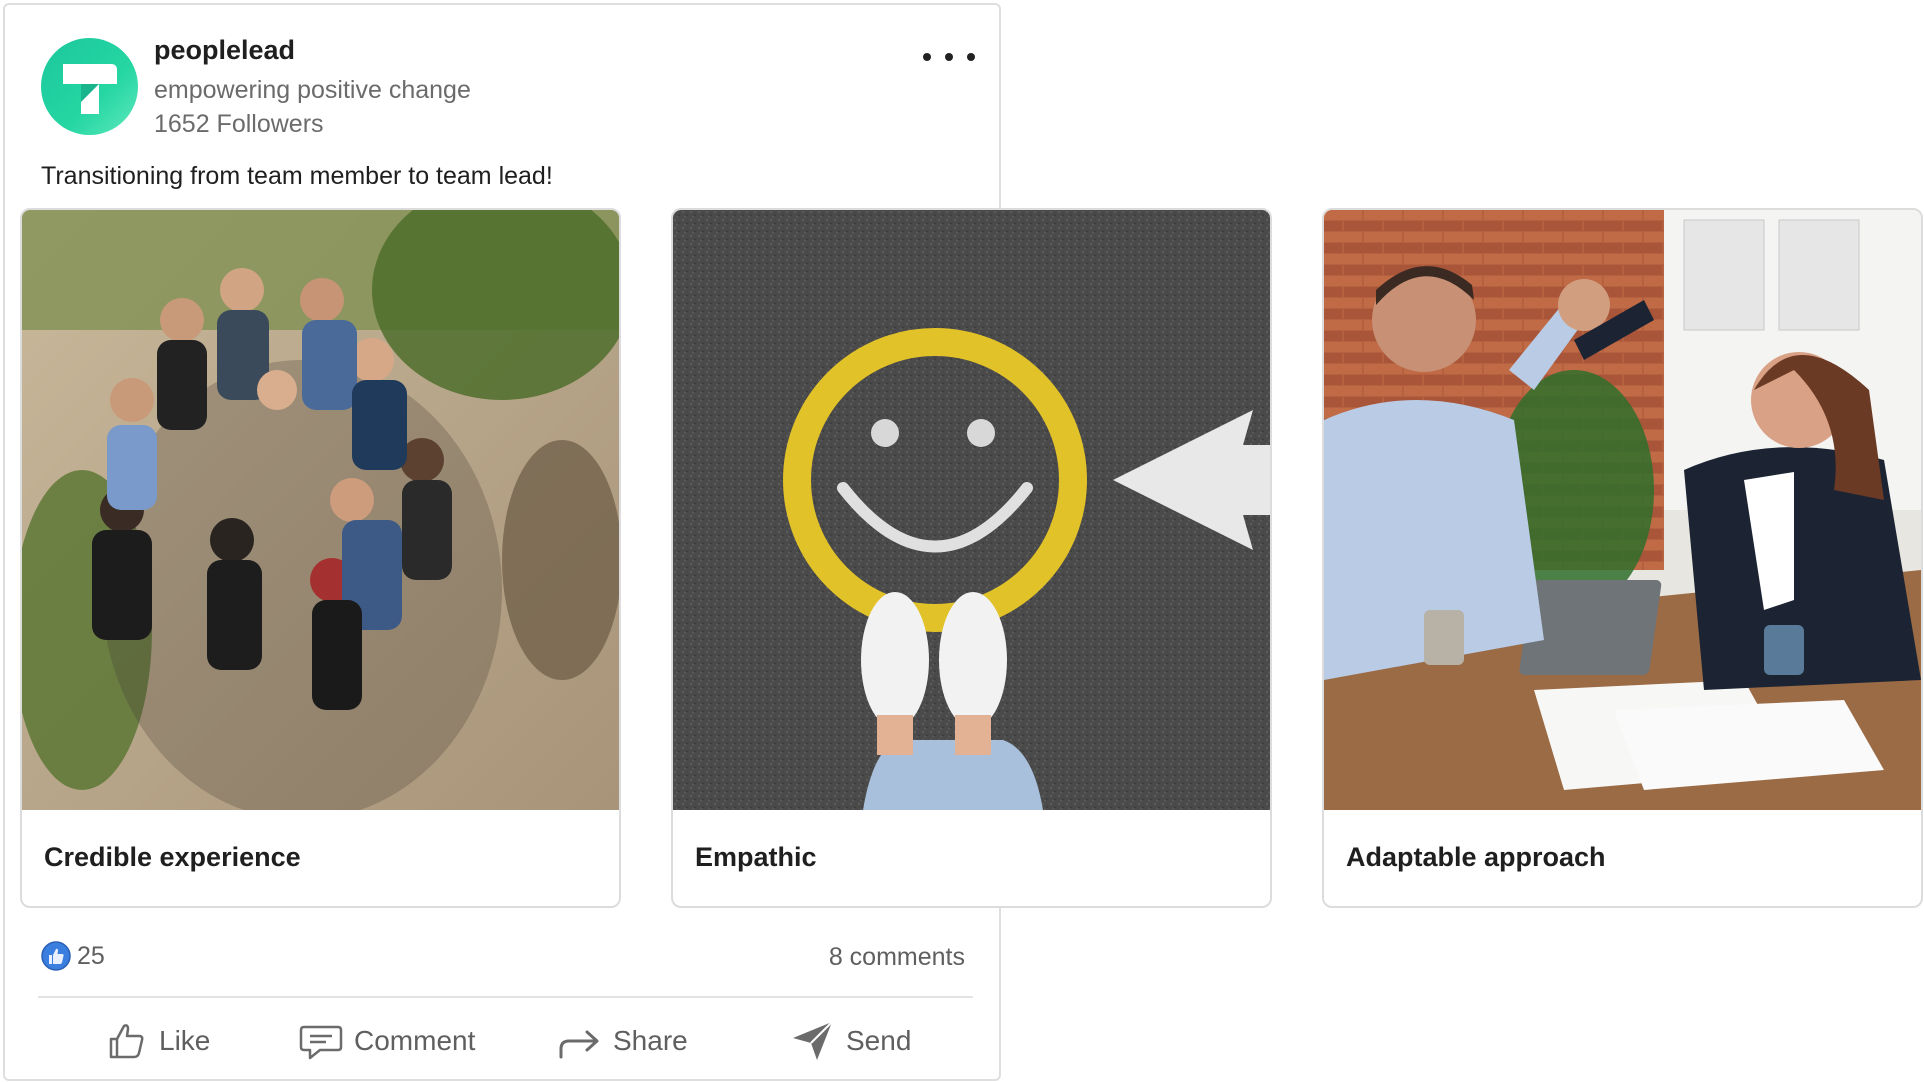  Describe the element at coordinates (73, 956) in the screenshot. I see `reactions-summary: 25` at that location.